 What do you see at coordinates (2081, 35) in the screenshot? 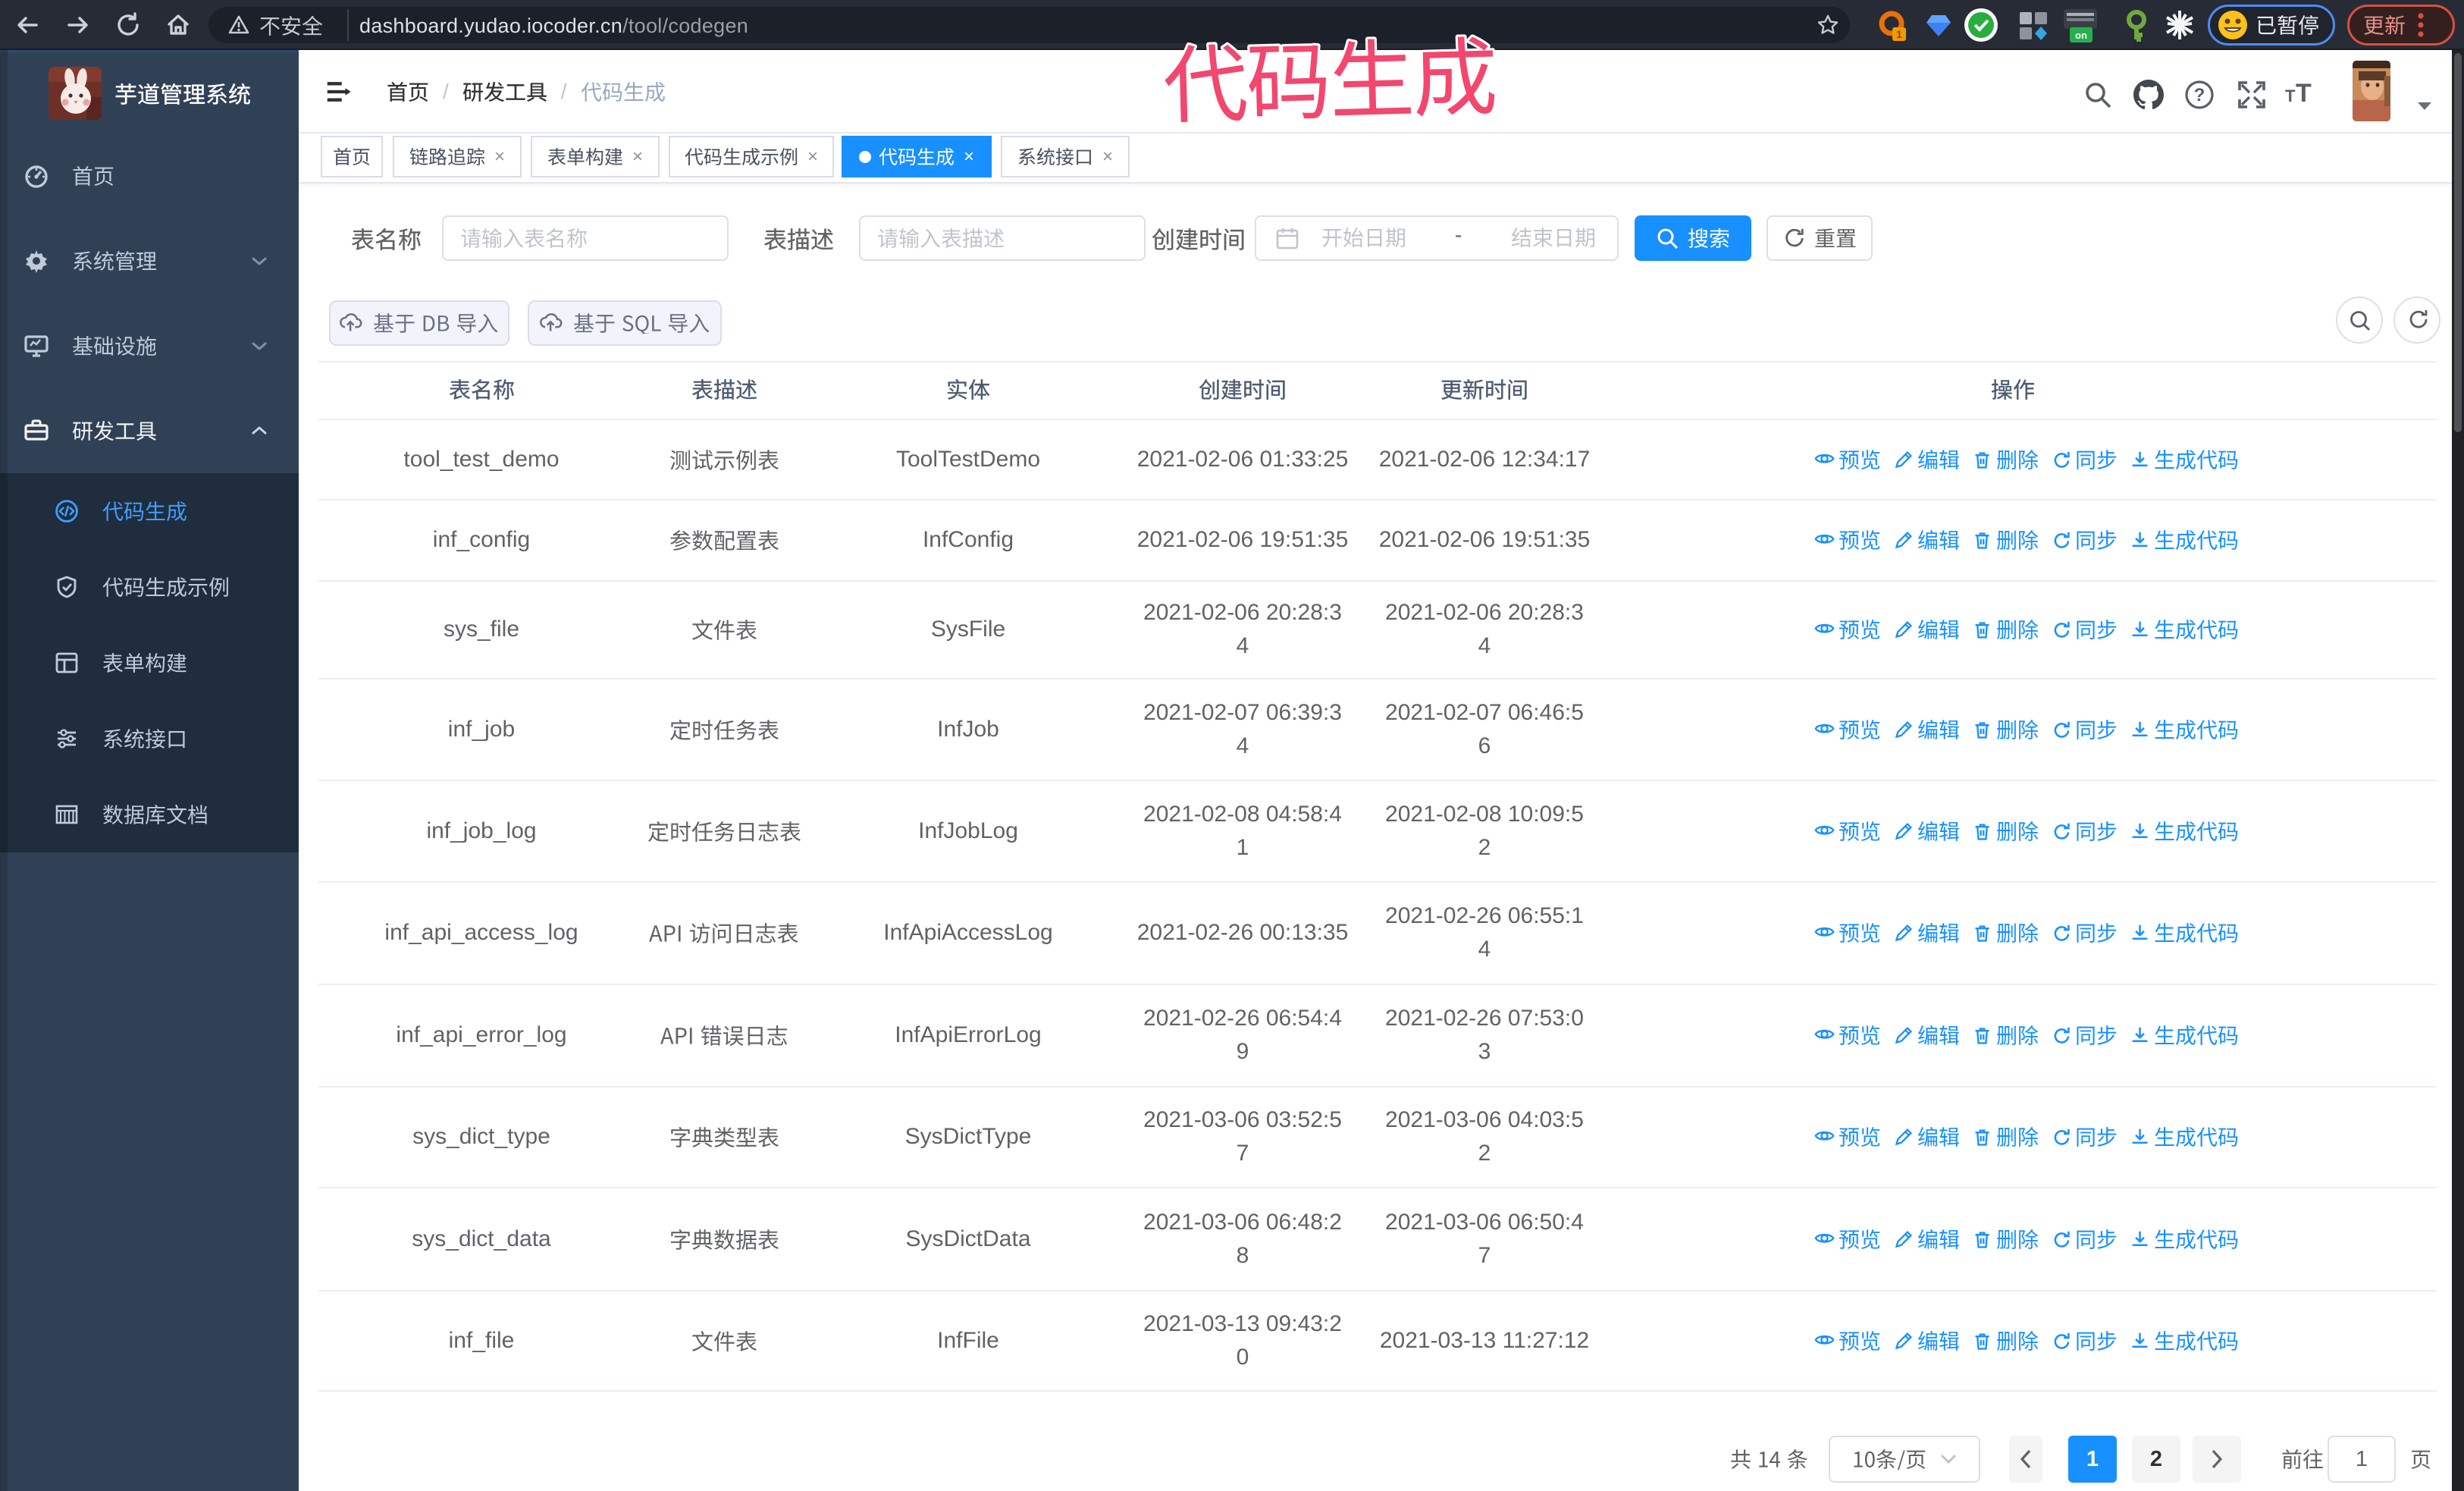
I see `svg-text: on` at bounding box center [2081, 35].